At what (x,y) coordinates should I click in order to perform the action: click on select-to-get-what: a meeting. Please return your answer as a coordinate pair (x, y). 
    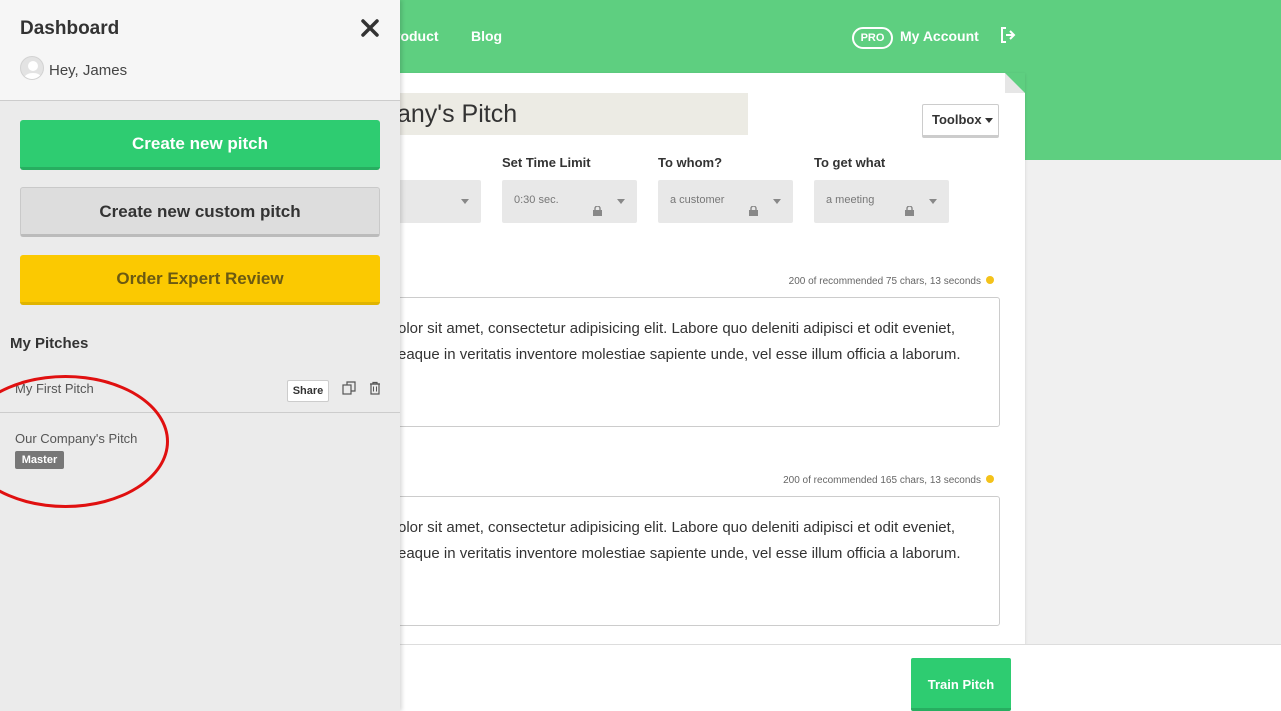
    Looking at the image, I should click on (881, 201).